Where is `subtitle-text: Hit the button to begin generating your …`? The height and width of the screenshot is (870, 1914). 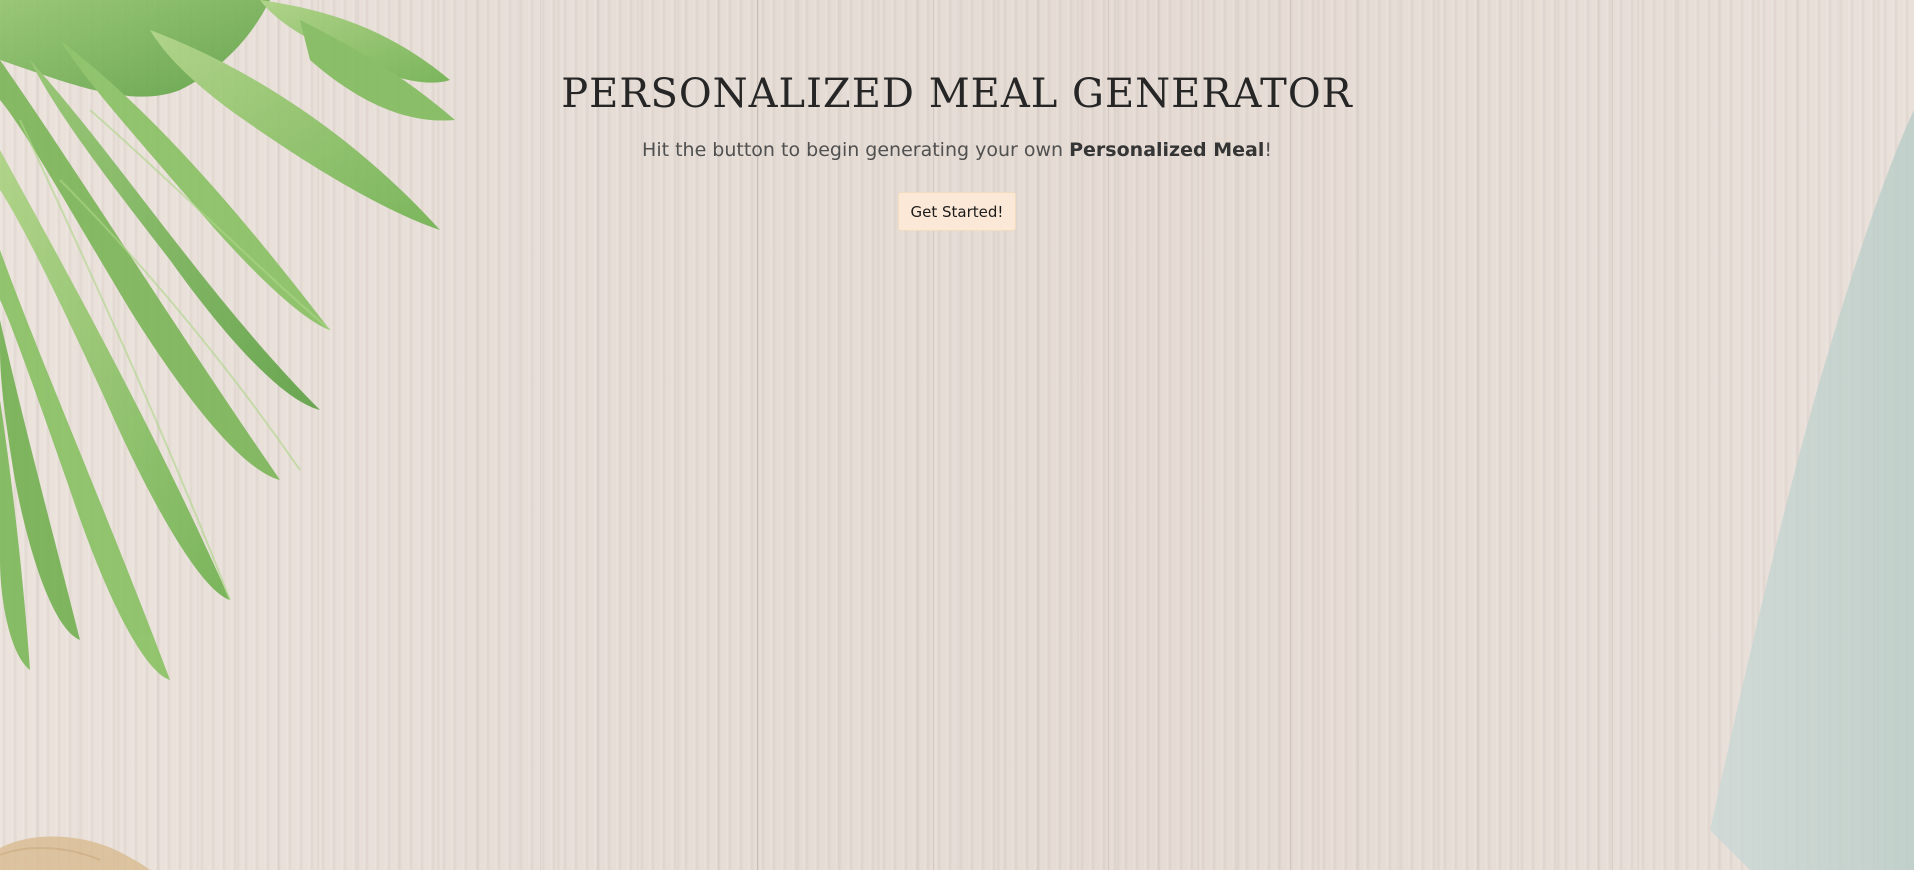
subtitle-text: Hit the button to begin generating your … is located at coordinates (856, 150).